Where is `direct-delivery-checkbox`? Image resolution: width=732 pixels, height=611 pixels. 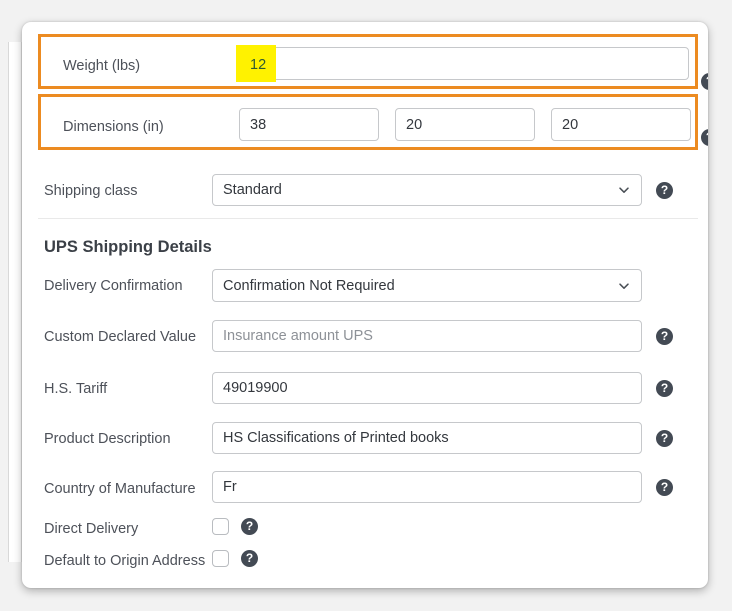
direct-delivery-checkbox is located at coordinates (220, 526).